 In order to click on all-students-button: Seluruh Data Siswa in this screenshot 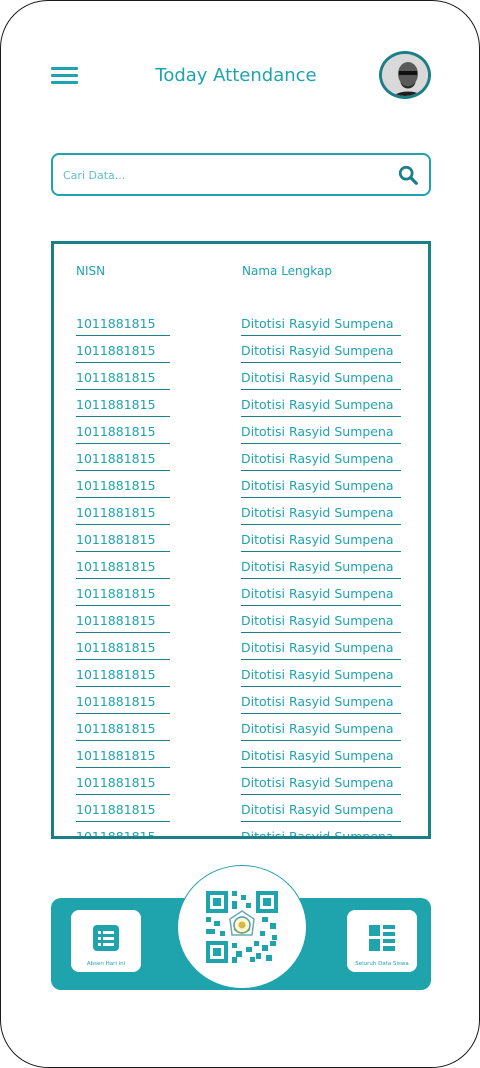, I will do `click(382, 941)`.